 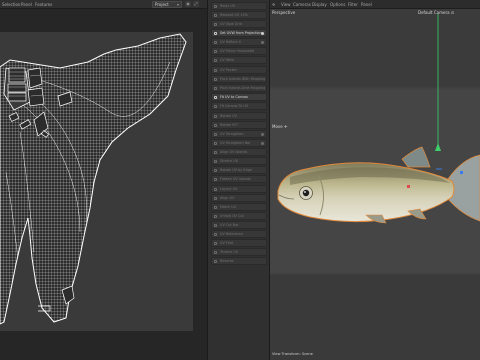 I want to click on viewport-view-name: Perspective, so click(x=284, y=12).